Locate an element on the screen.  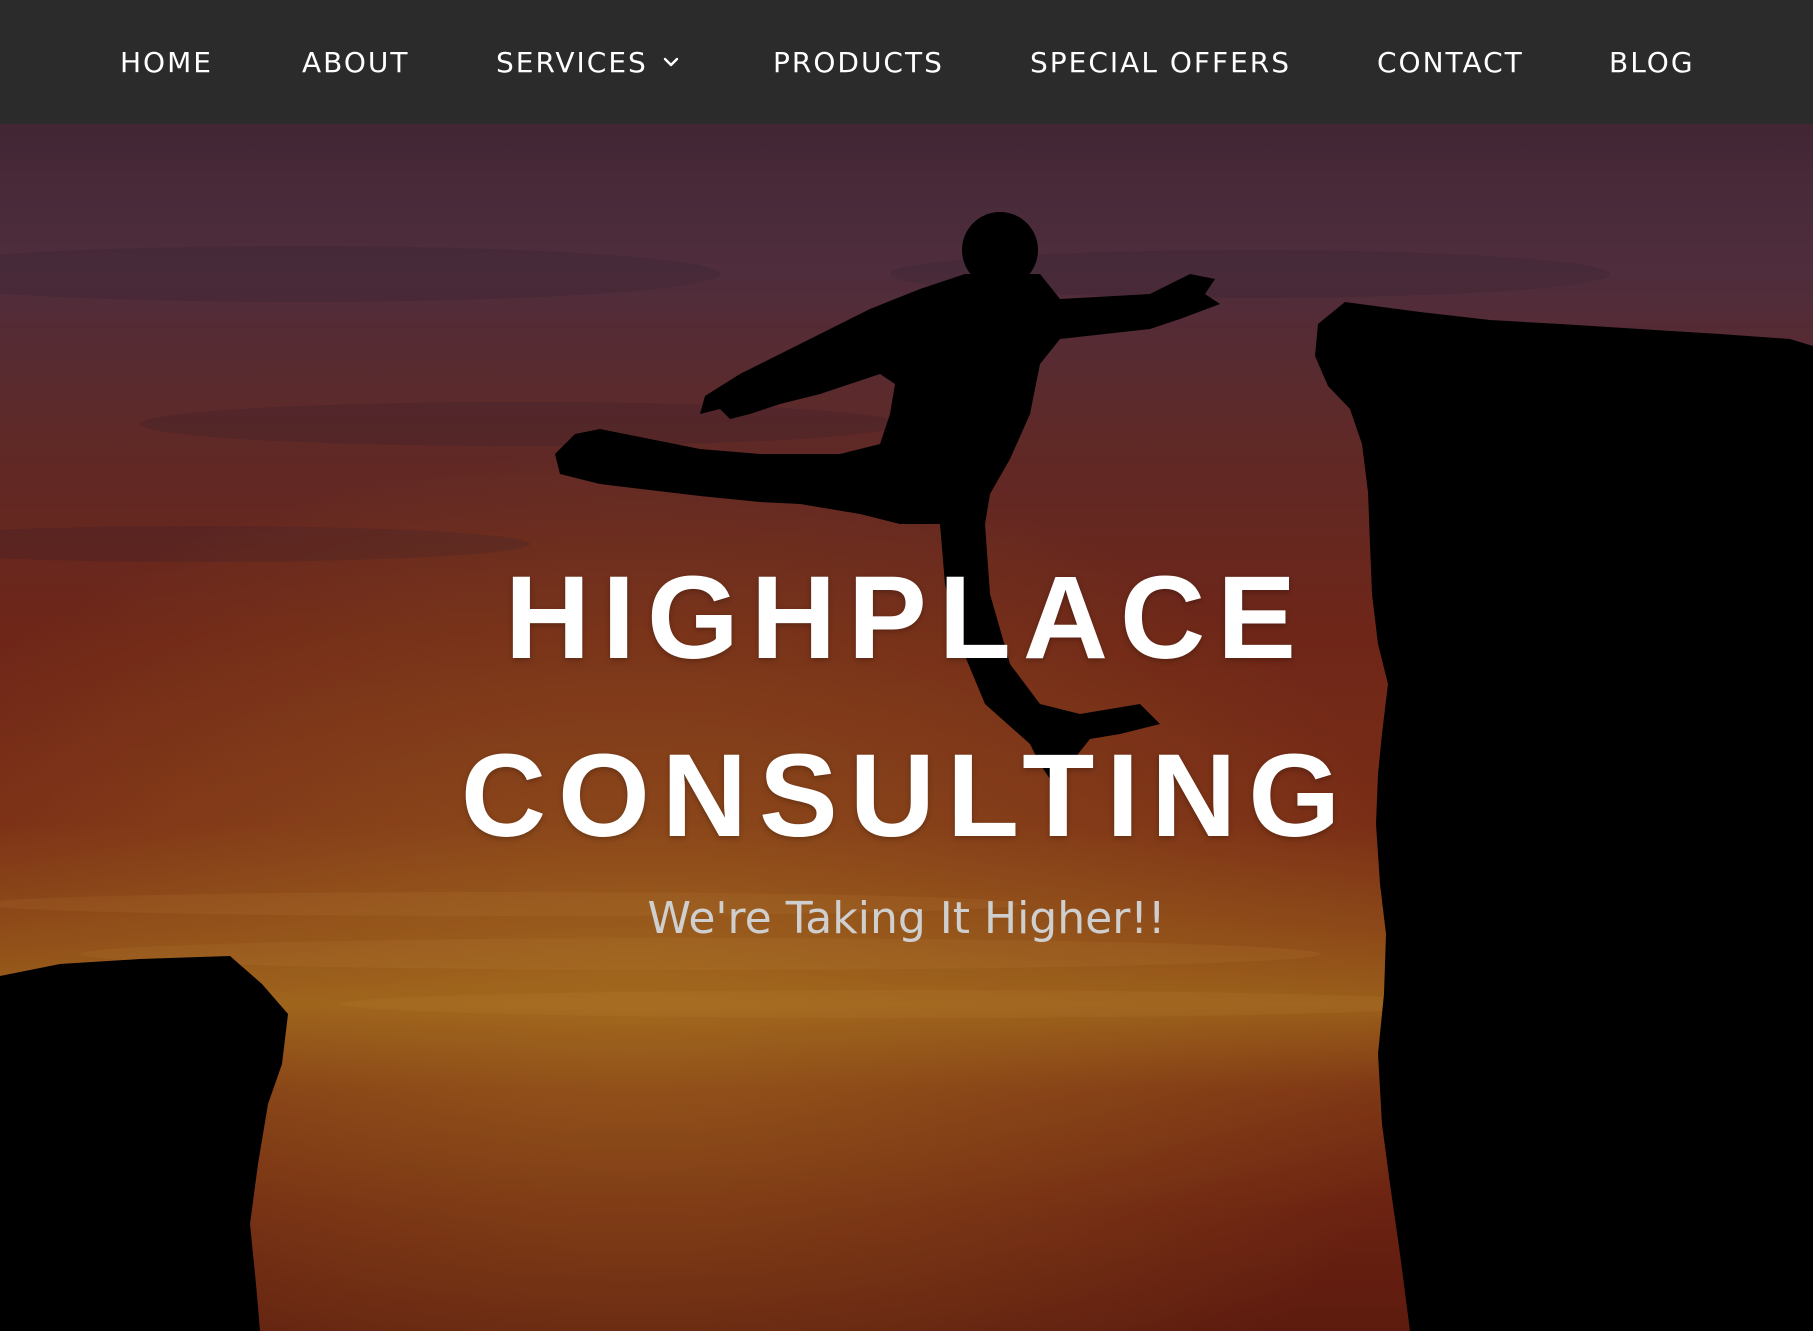
nav-item-contact: CONTACT is located at coordinates (1450, 62).